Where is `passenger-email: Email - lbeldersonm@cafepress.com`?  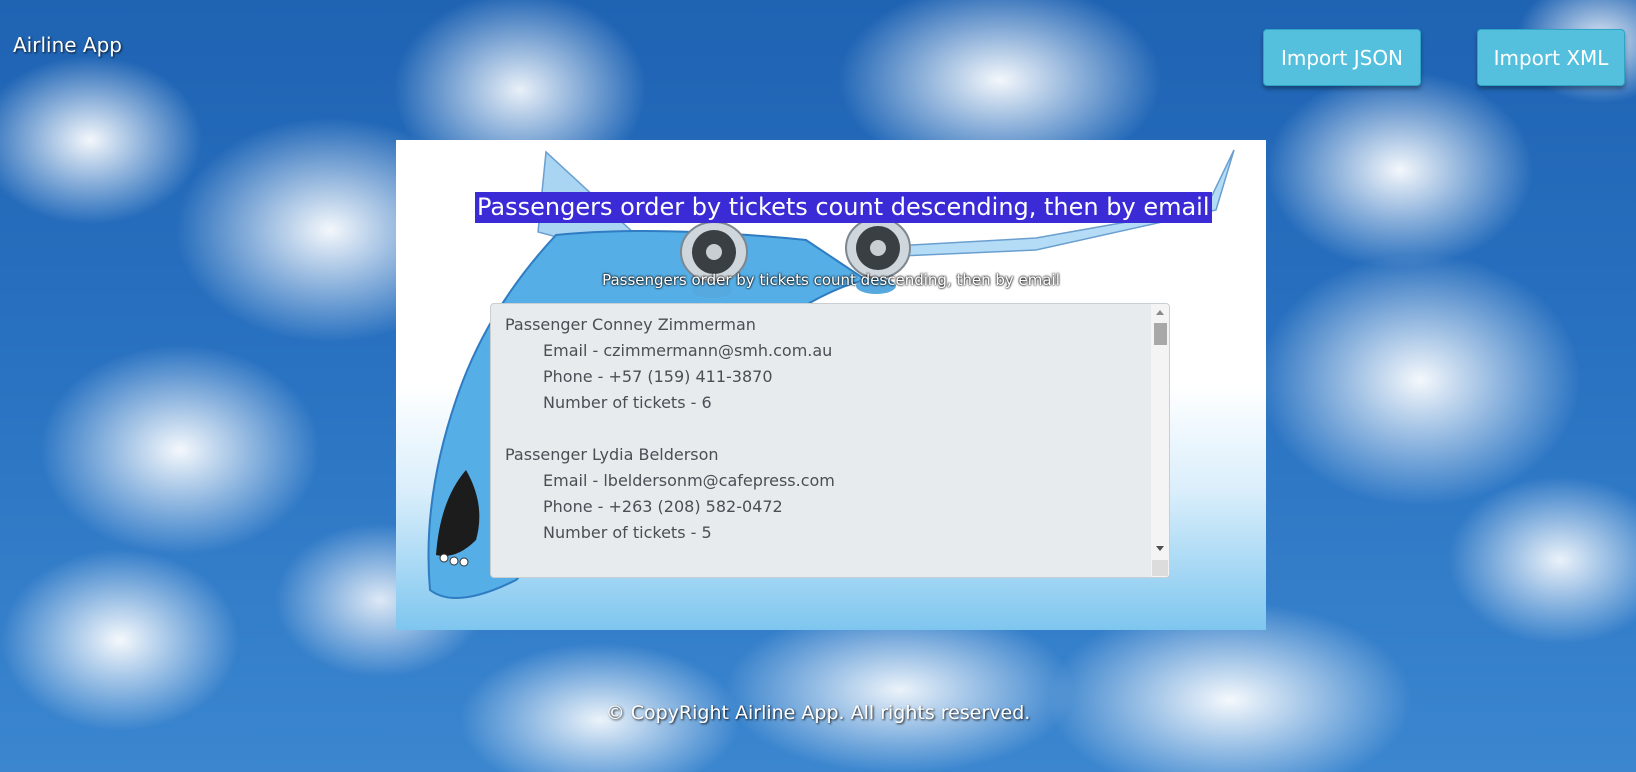 passenger-email: Email - lbeldersonm@cafepress.com is located at coordinates (689, 480).